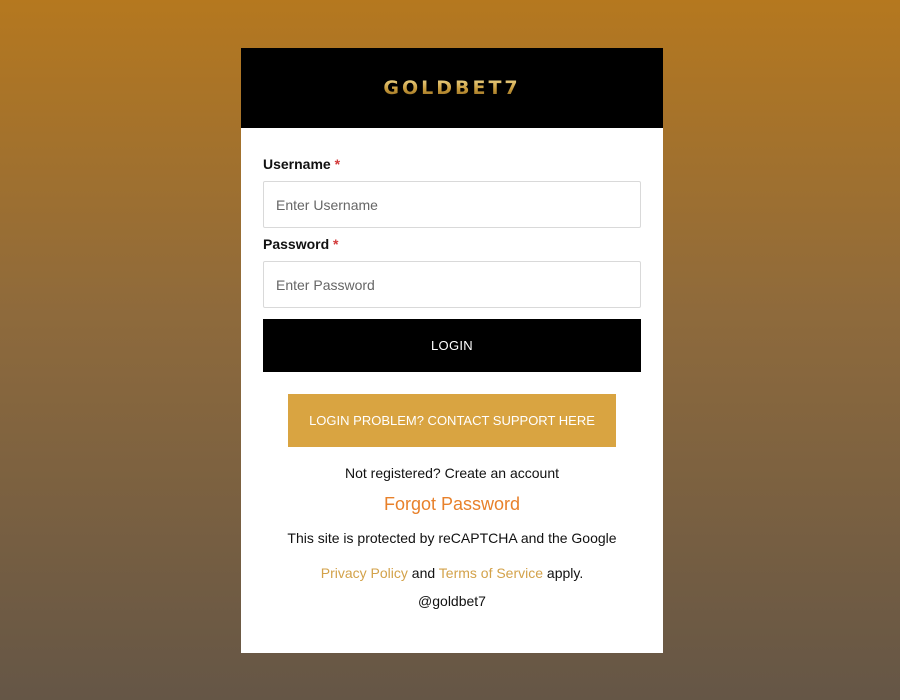 This screenshot has height=700, width=900. I want to click on login-button: LOGIN, so click(452, 345).